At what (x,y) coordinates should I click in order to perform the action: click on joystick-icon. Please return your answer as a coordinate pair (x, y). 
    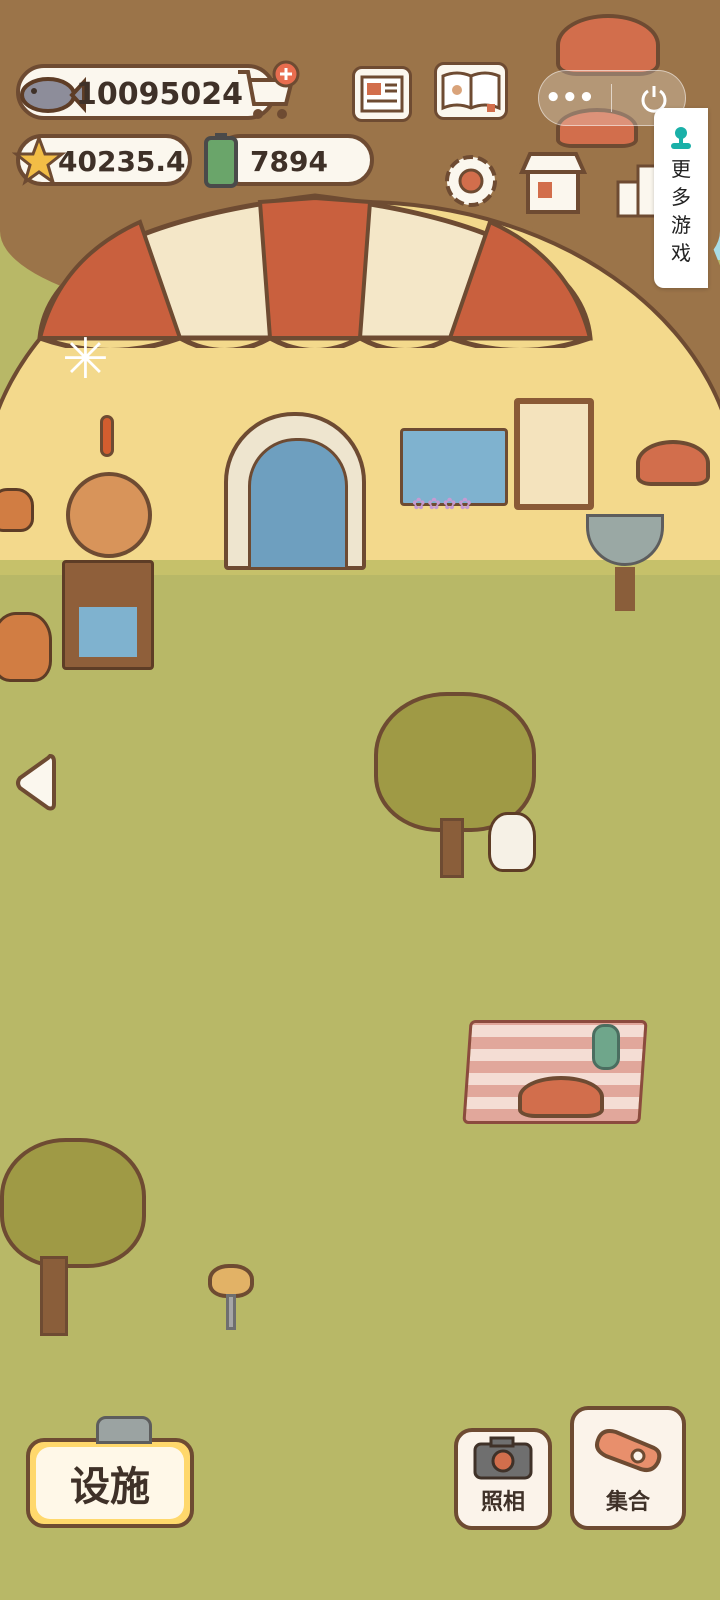
    Looking at the image, I should click on (681, 138).